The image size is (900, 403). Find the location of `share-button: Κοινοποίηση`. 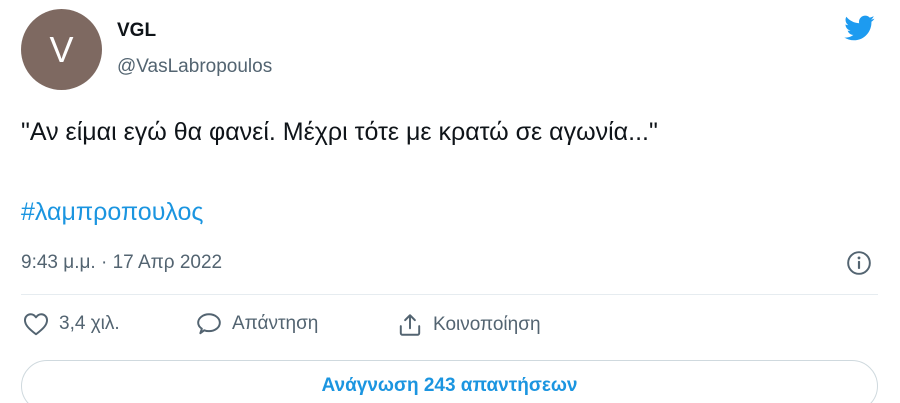

share-button: Κοινοποίηση is located at coordinates (469, 325).